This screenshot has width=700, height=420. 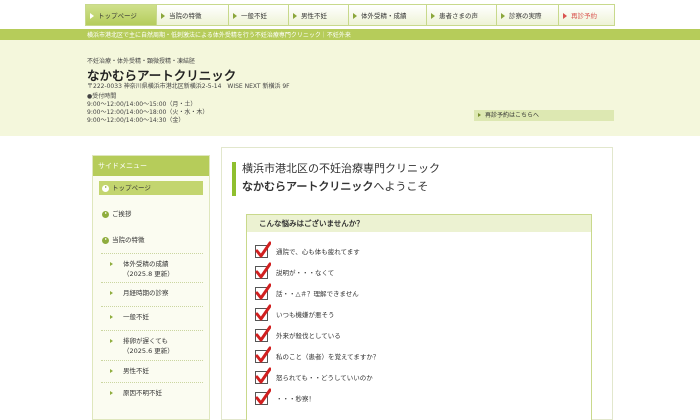 I want to click on sidebar-subitem-label: 月経時期の診察, so click(x=146, y=293).